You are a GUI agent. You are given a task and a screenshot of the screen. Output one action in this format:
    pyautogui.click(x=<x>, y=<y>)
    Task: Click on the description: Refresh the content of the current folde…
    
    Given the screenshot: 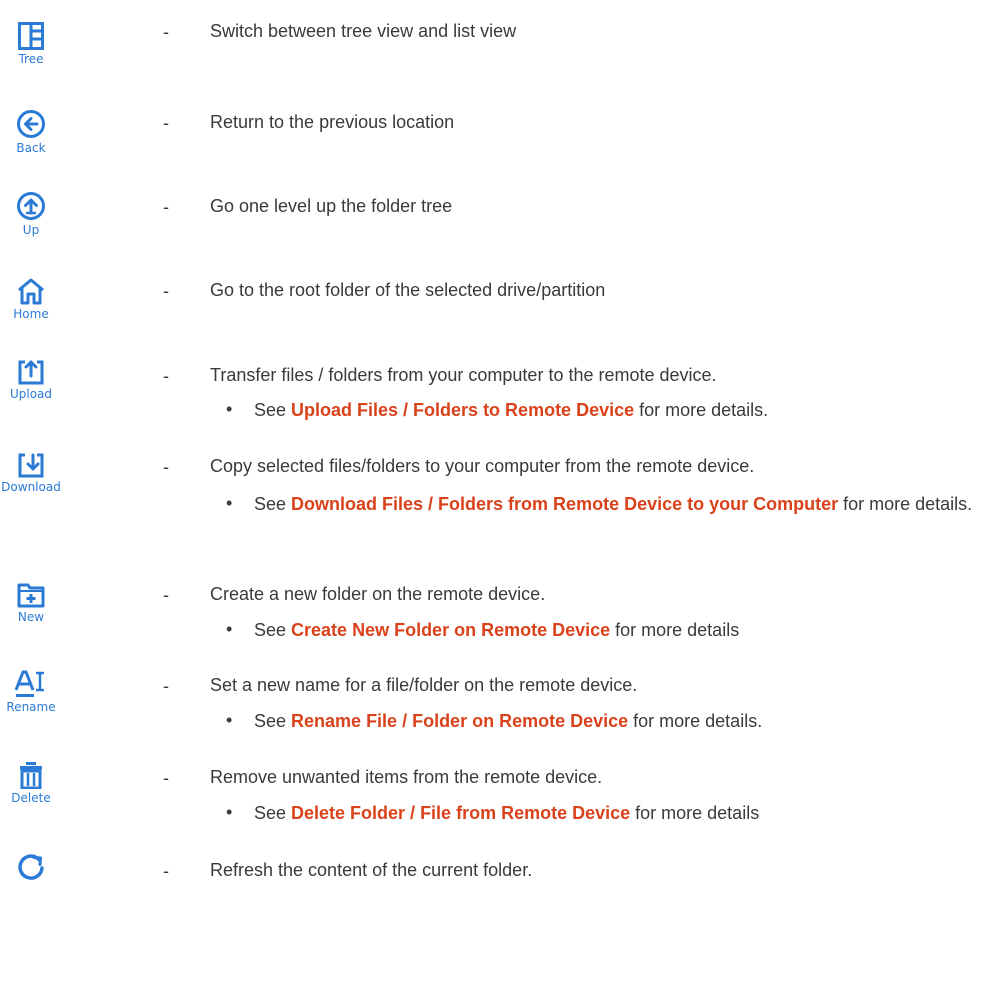 What is the action you would take?
    pyautogui.click(x=371, y=870)
    